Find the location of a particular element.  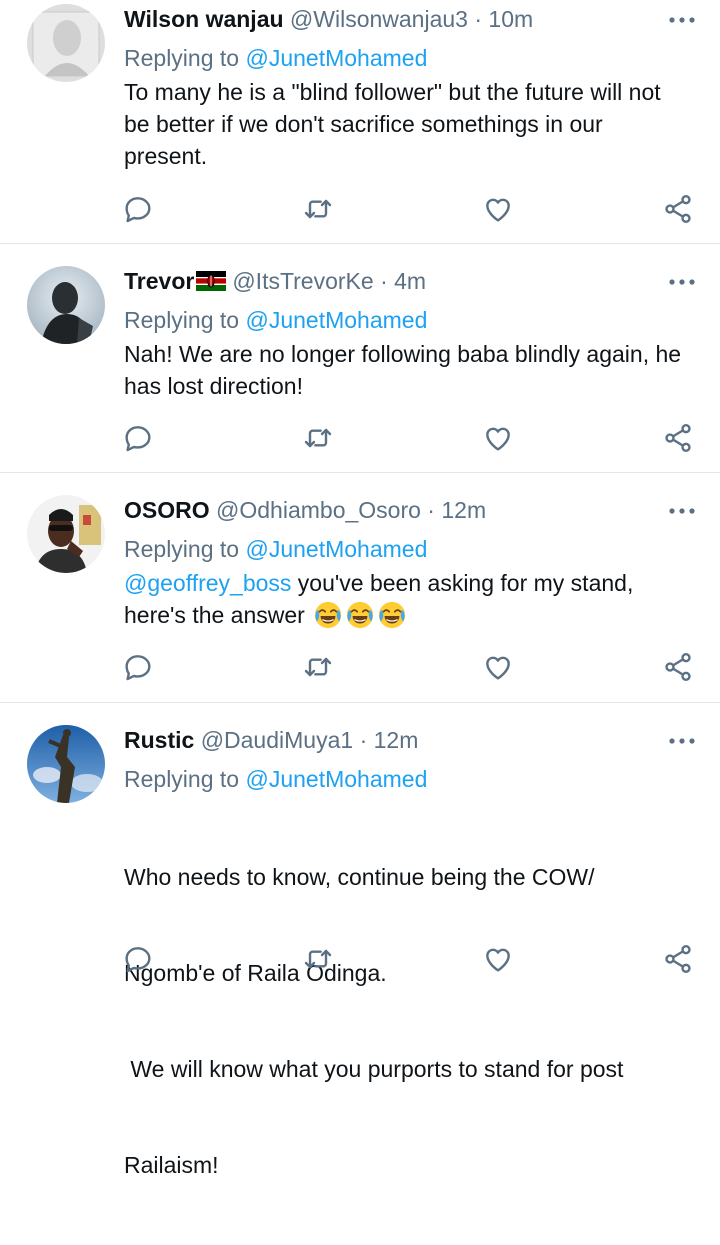

user-handle: @DaudiMuya1 is located at coordinates (277, 740).